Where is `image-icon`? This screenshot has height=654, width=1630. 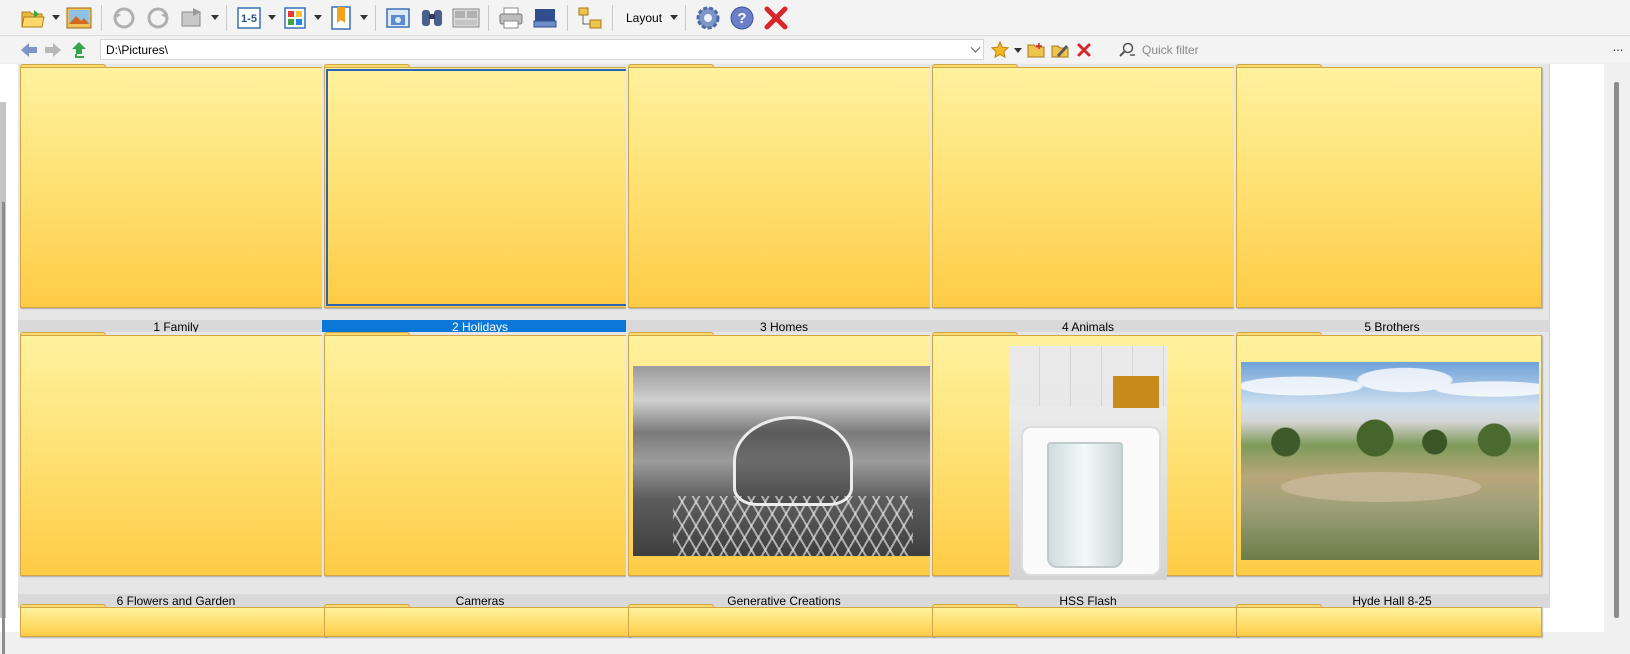 image-icon is located at coordinates (79, 17).